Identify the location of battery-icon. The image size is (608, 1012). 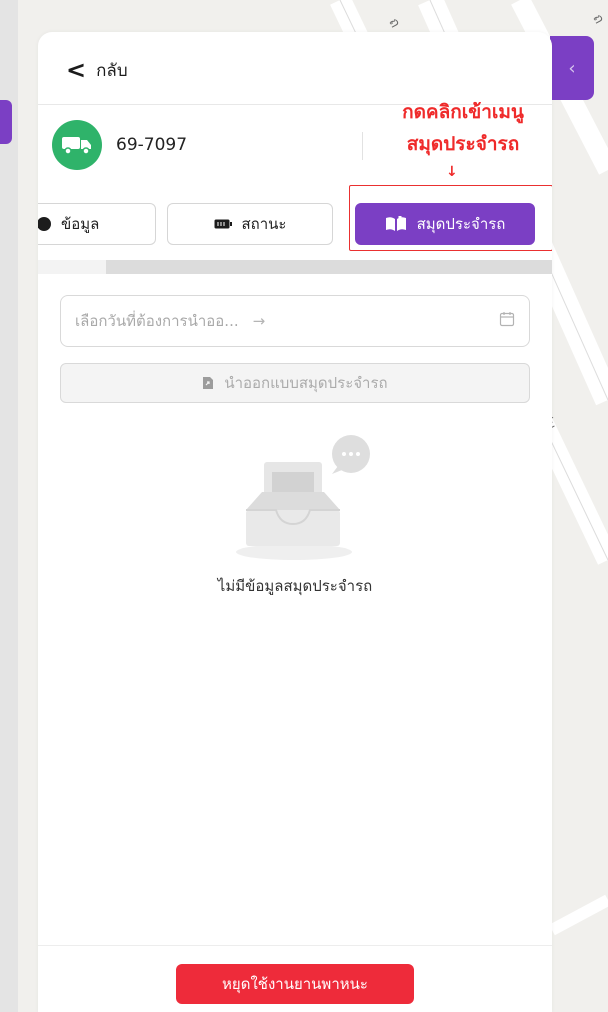
(223, 224).